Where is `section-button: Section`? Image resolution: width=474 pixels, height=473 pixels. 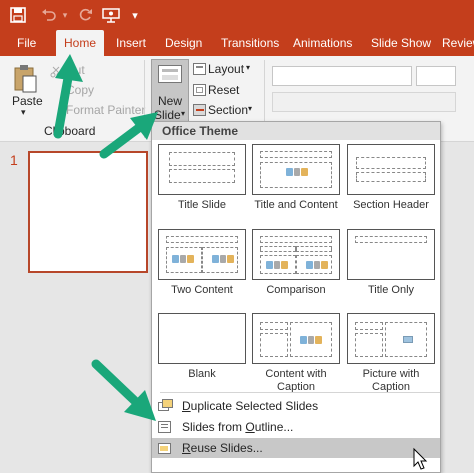 section-button: Section is located at coordinates (228, 110).